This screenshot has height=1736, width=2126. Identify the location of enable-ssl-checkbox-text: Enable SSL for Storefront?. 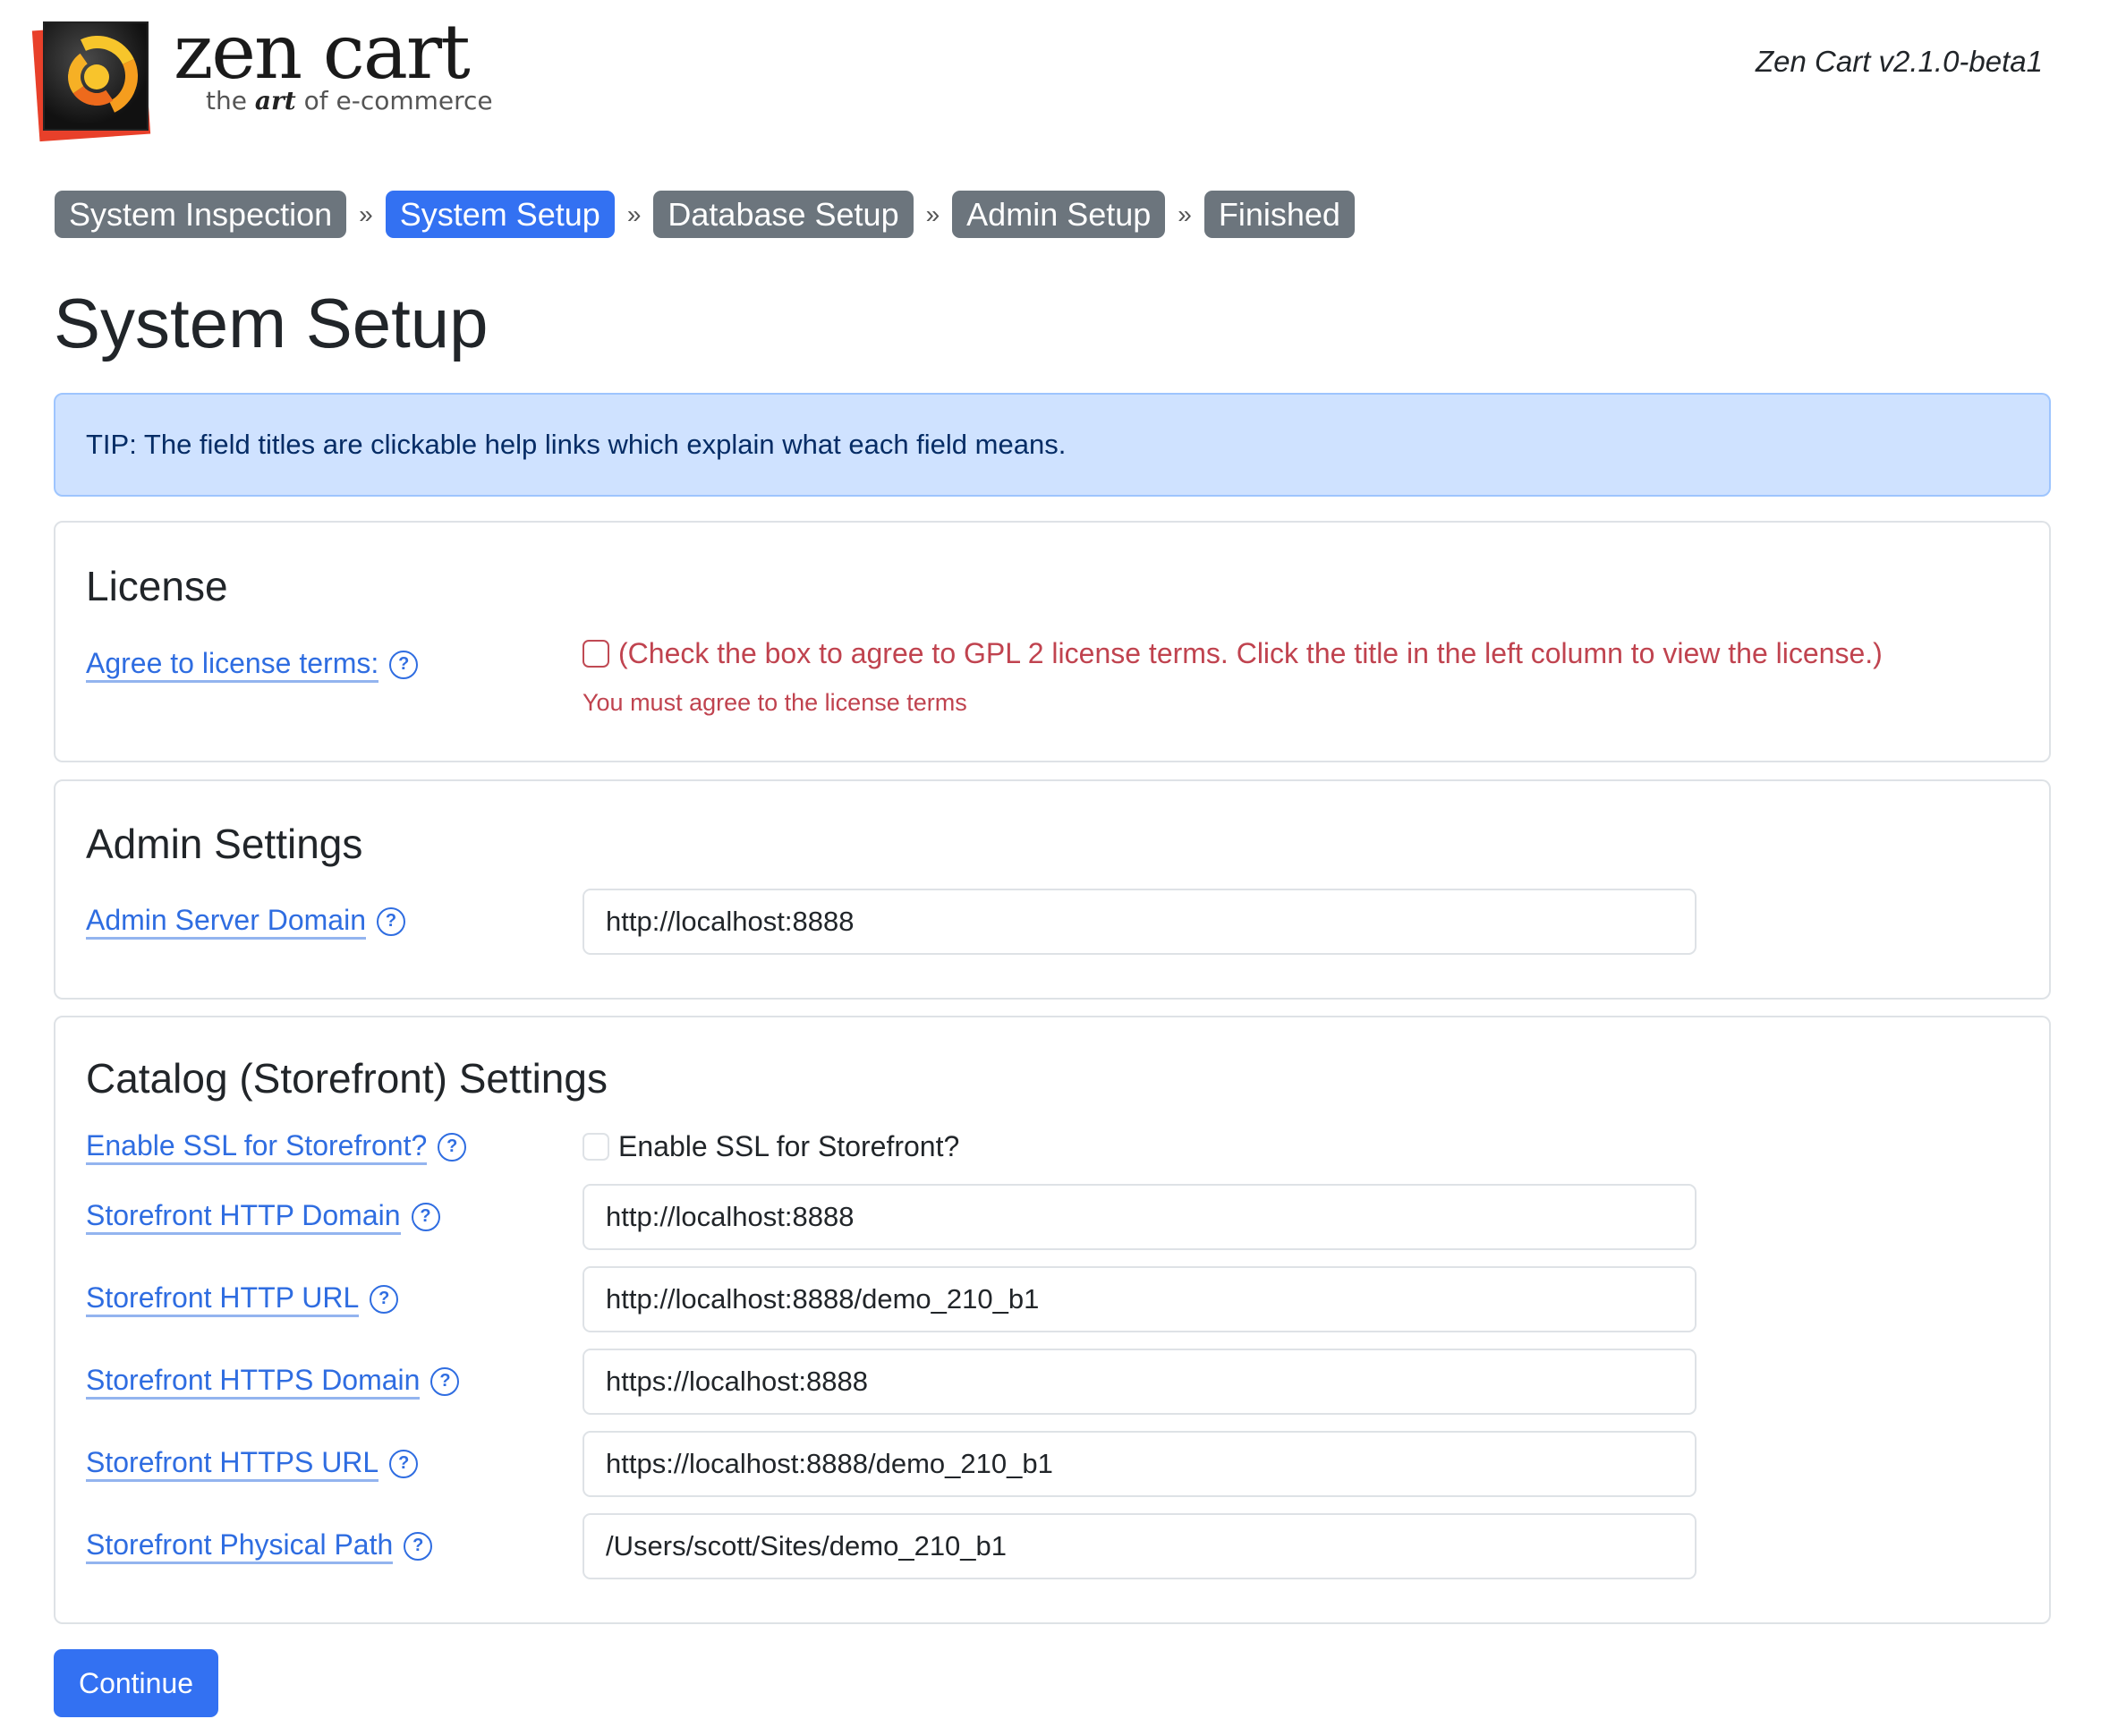
(788, 1147).